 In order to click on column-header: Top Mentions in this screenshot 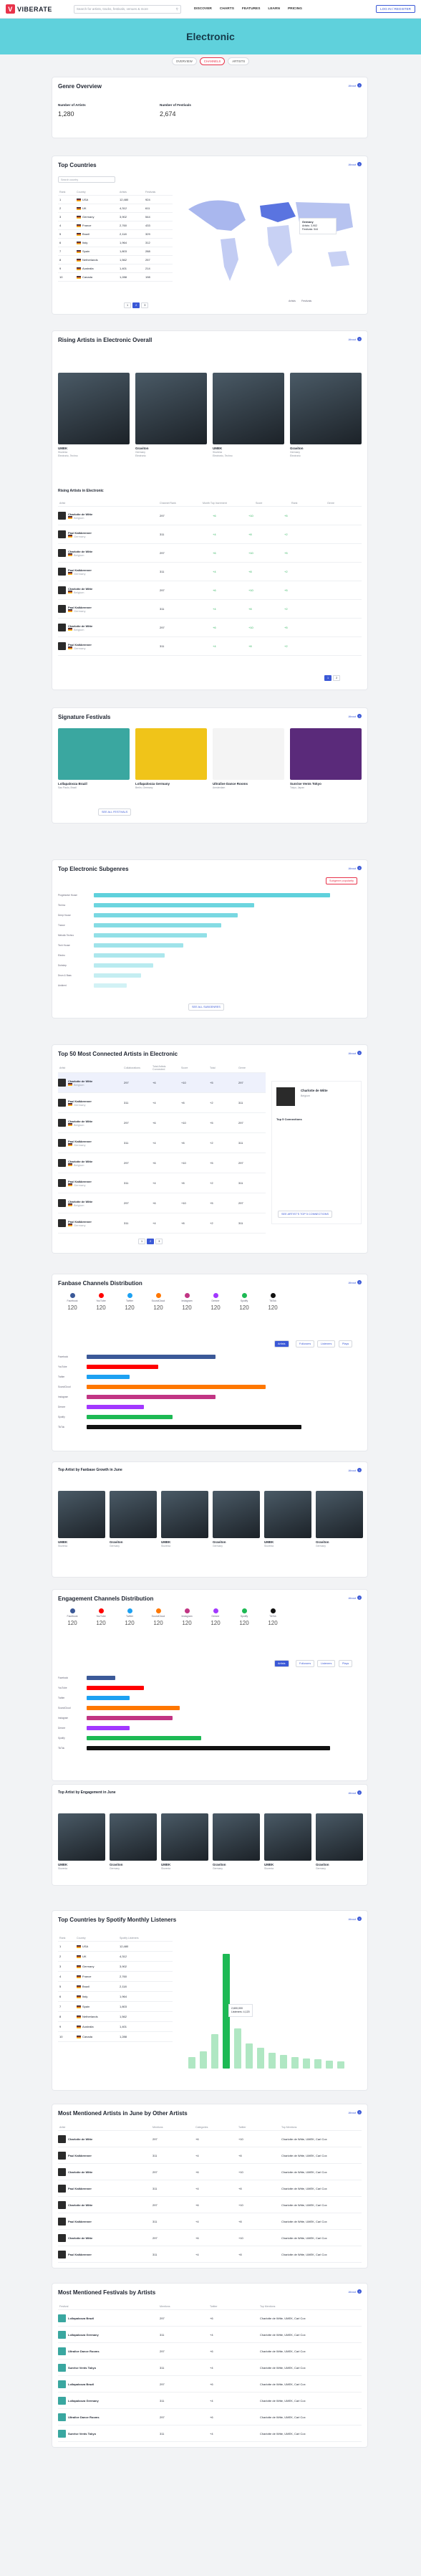, I will do `click(310, 2306)`.